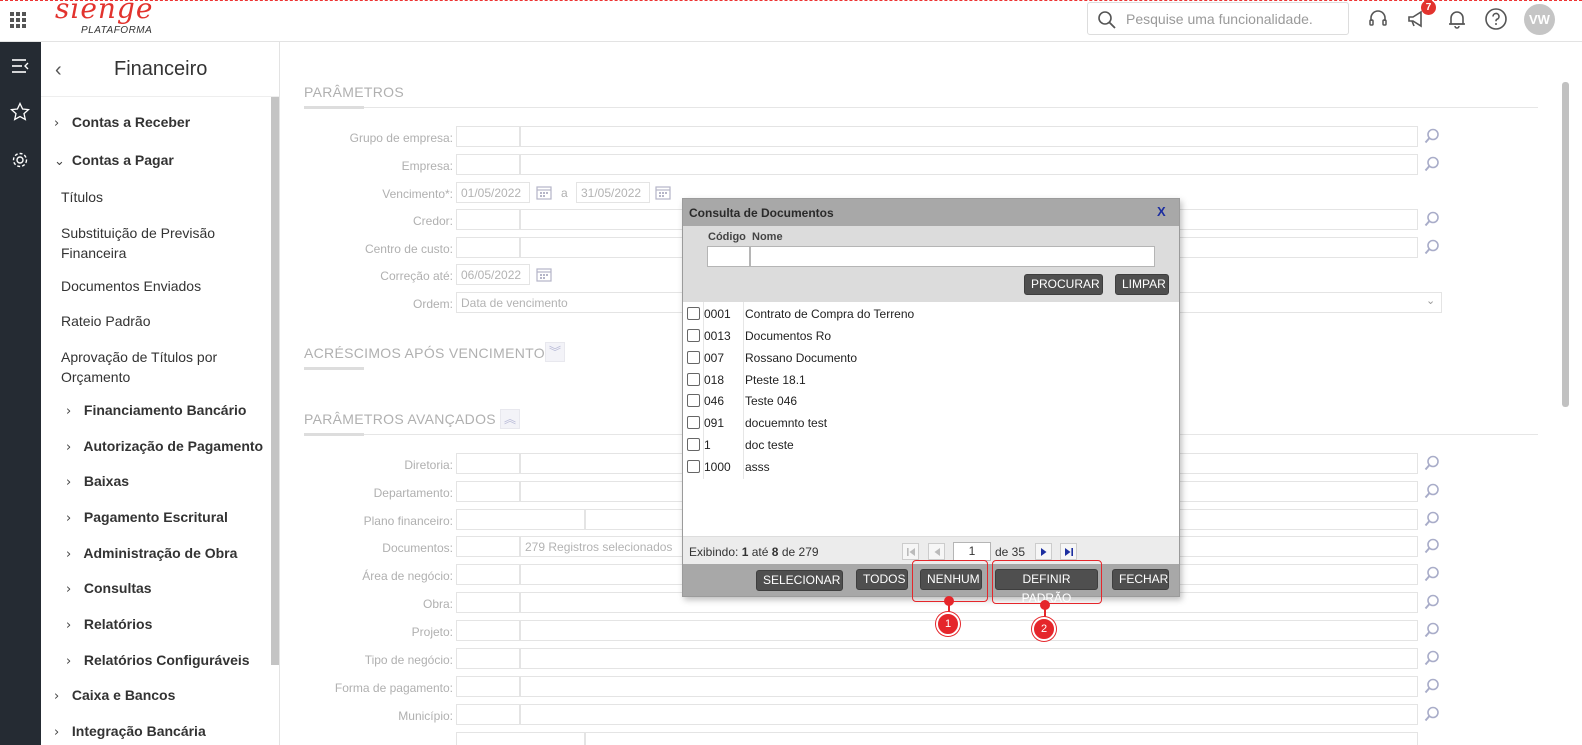 This screenshot has height=745, width=1582. What do you see at coordinates (164, 446) in the screenshot?
I see `sidebar-item-autorizacao: › Autorização de Pagamento` at bounding box center [164, 446].